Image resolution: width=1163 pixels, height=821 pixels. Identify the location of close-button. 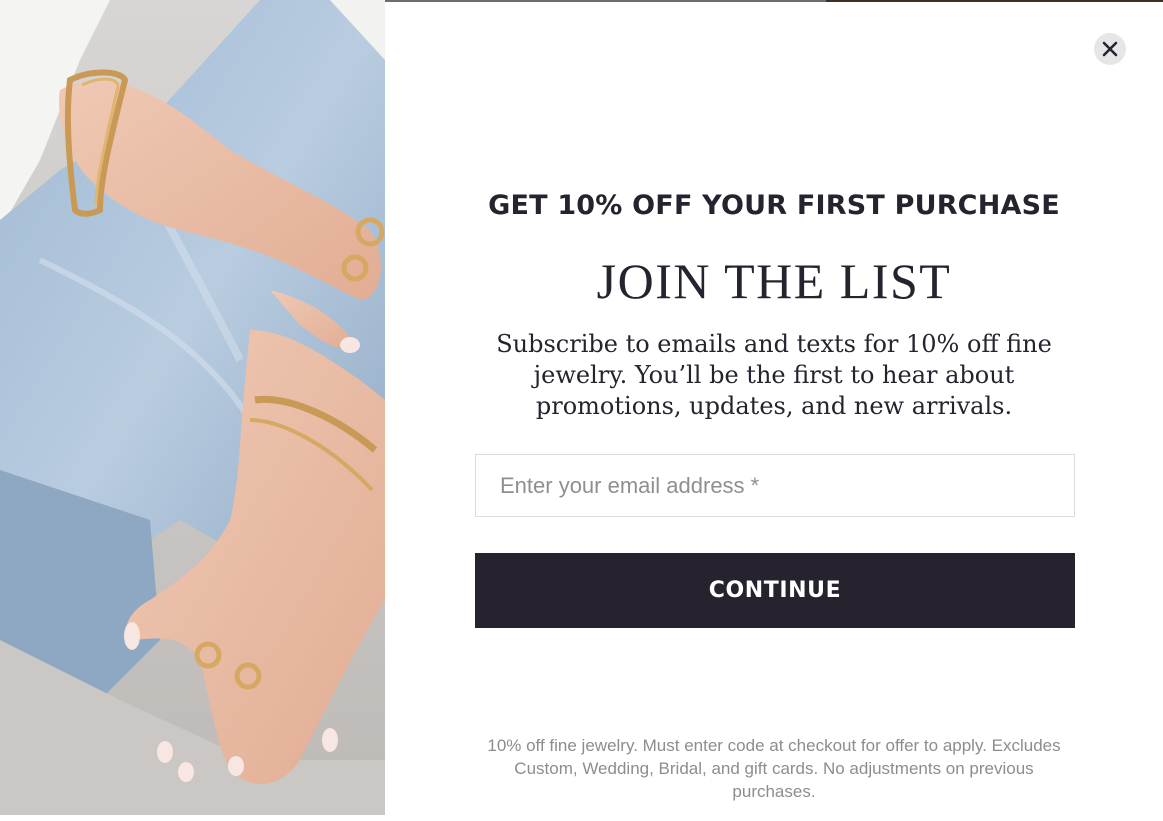
(1110, 49).